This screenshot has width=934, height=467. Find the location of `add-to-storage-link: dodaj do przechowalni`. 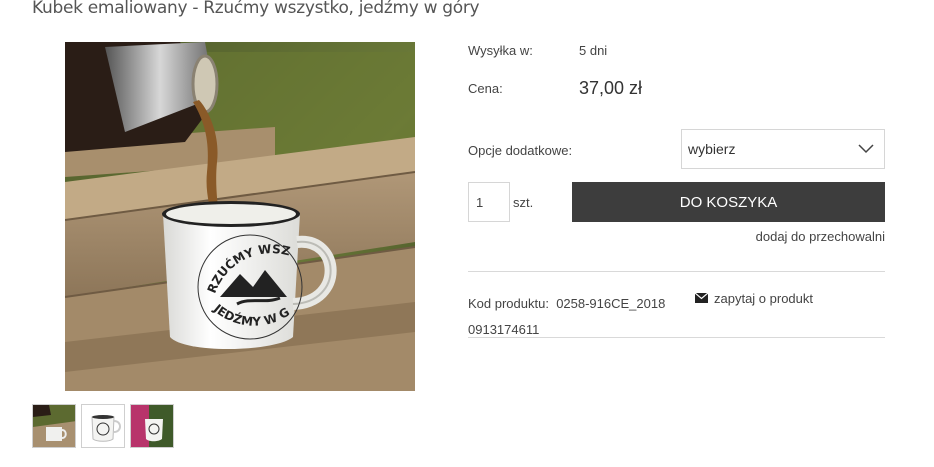

add-to-storage-link: dodaj do przechowalni is located at coordinates (820, 236).